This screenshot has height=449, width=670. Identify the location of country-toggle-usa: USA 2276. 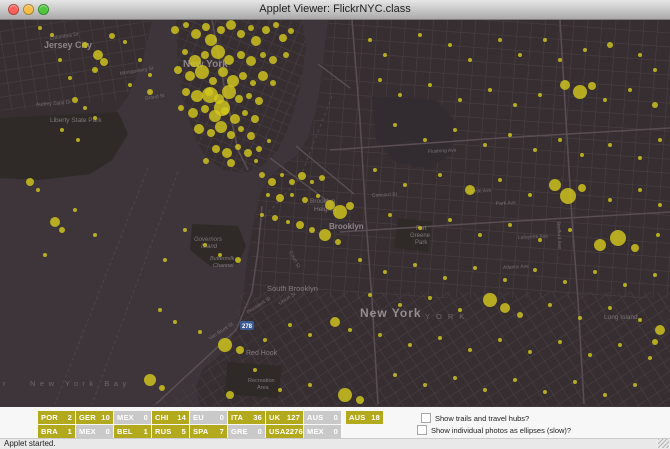
(284, 431).